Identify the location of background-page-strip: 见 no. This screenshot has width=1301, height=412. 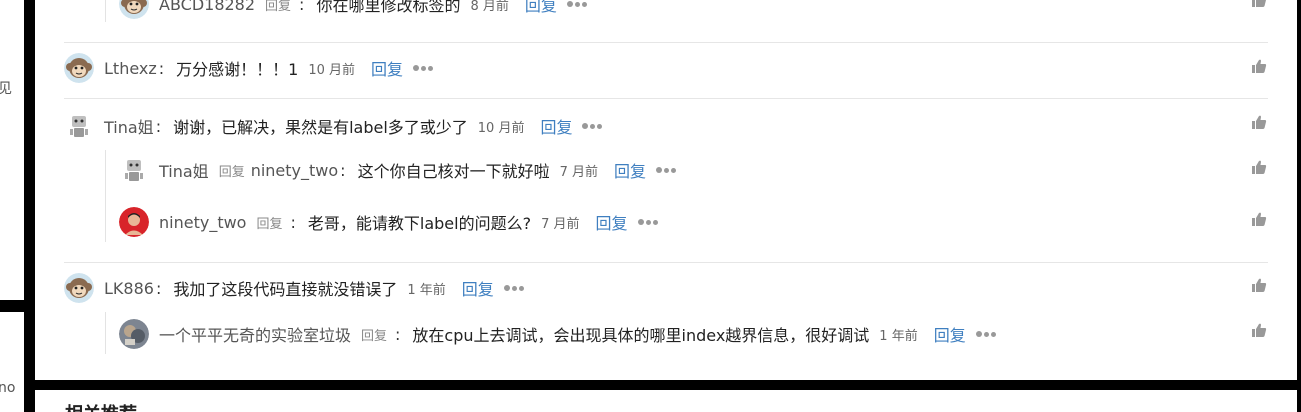
(12, 206).